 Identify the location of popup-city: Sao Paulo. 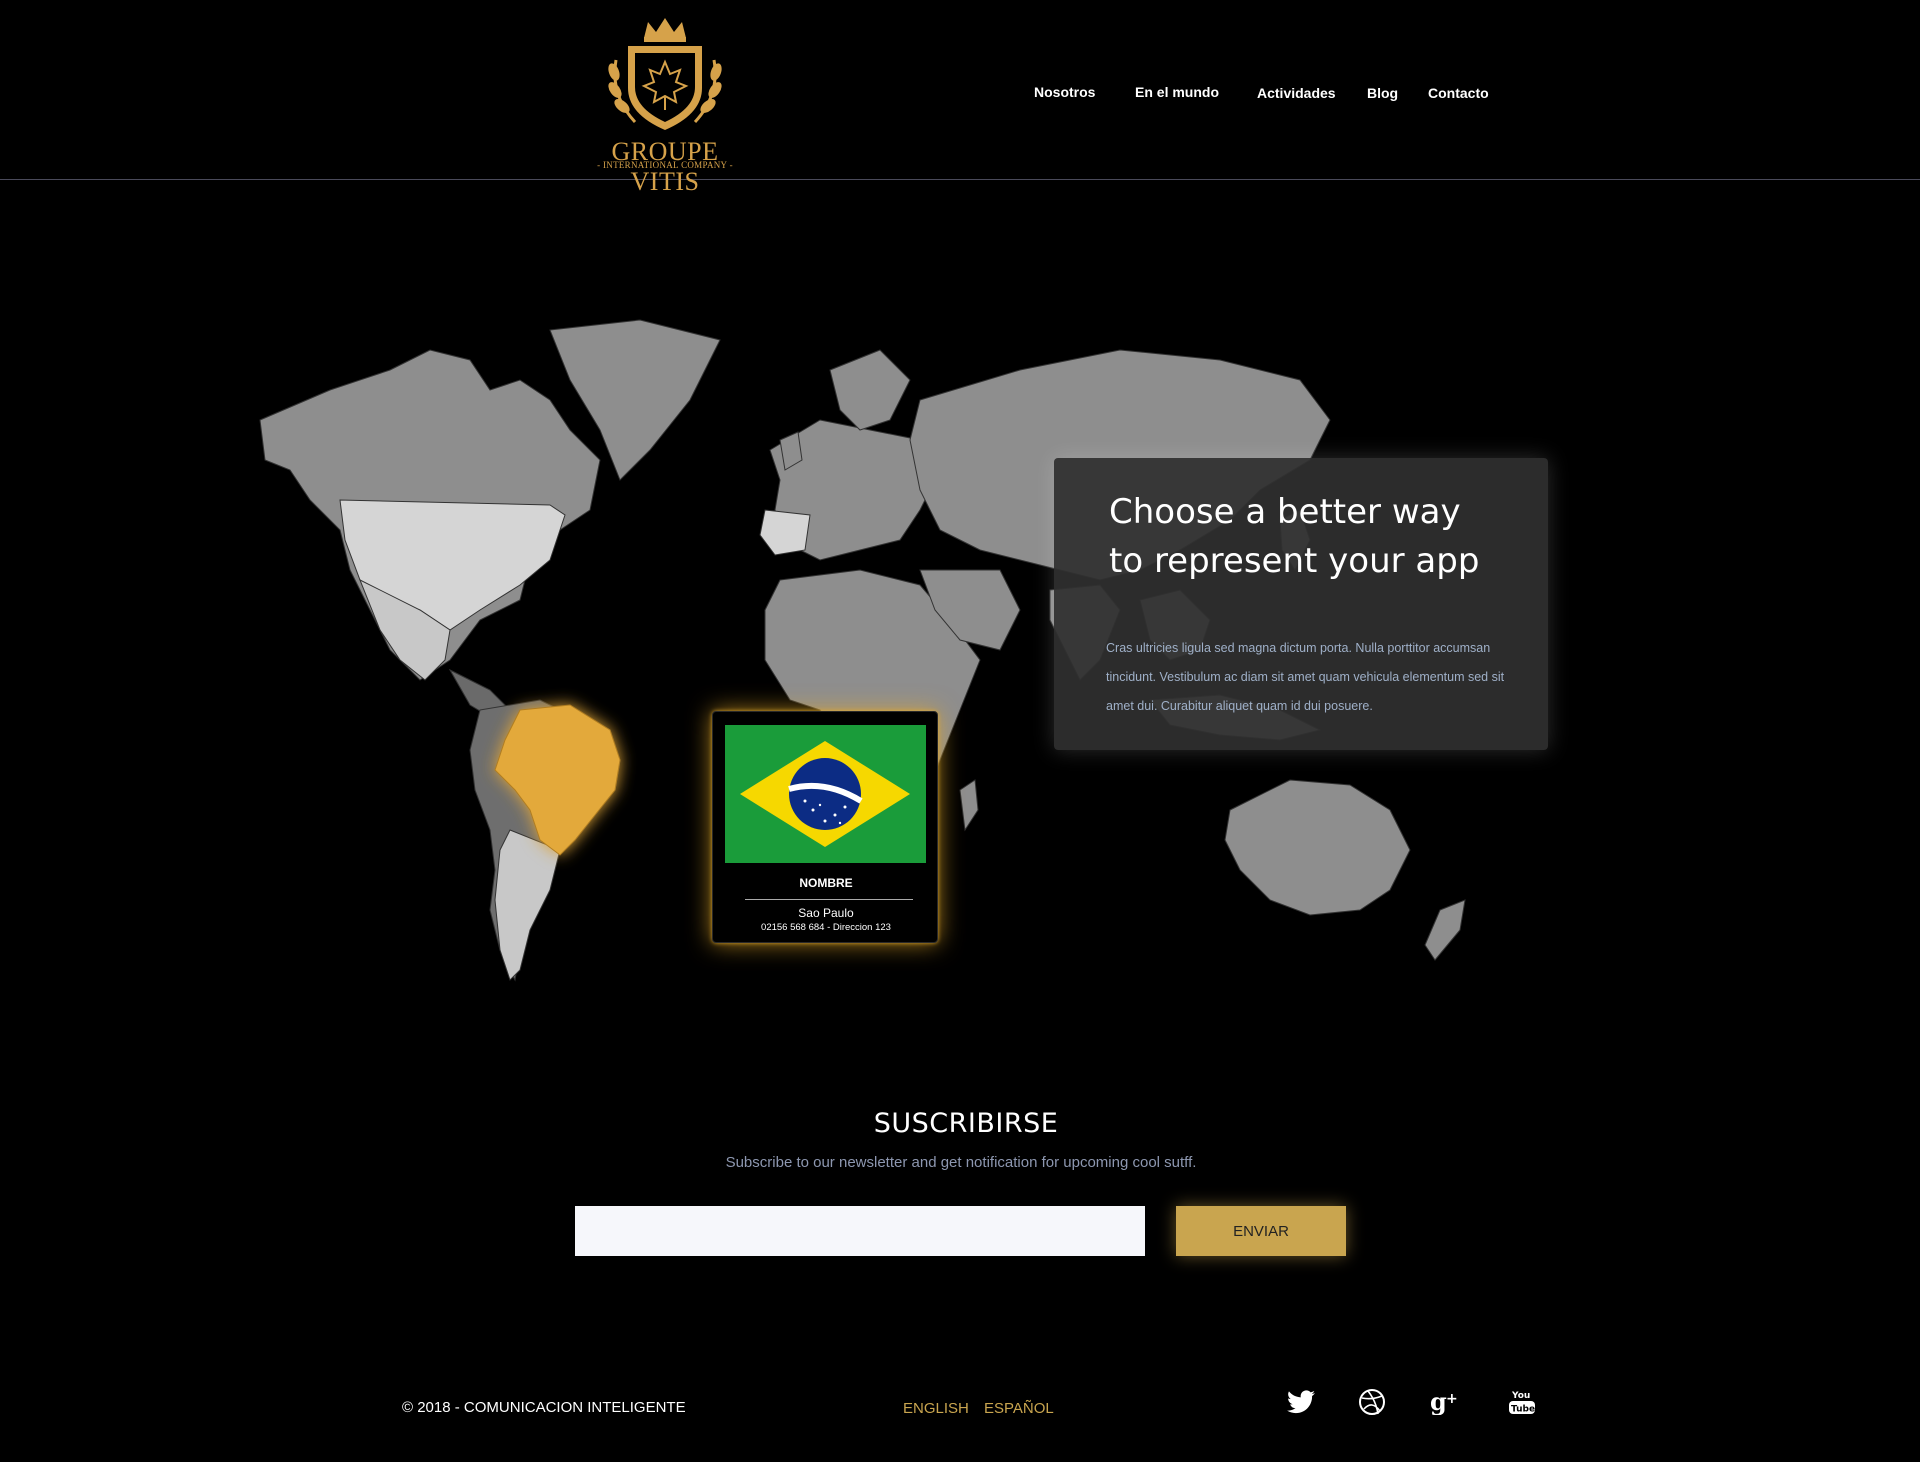
(826, 913).